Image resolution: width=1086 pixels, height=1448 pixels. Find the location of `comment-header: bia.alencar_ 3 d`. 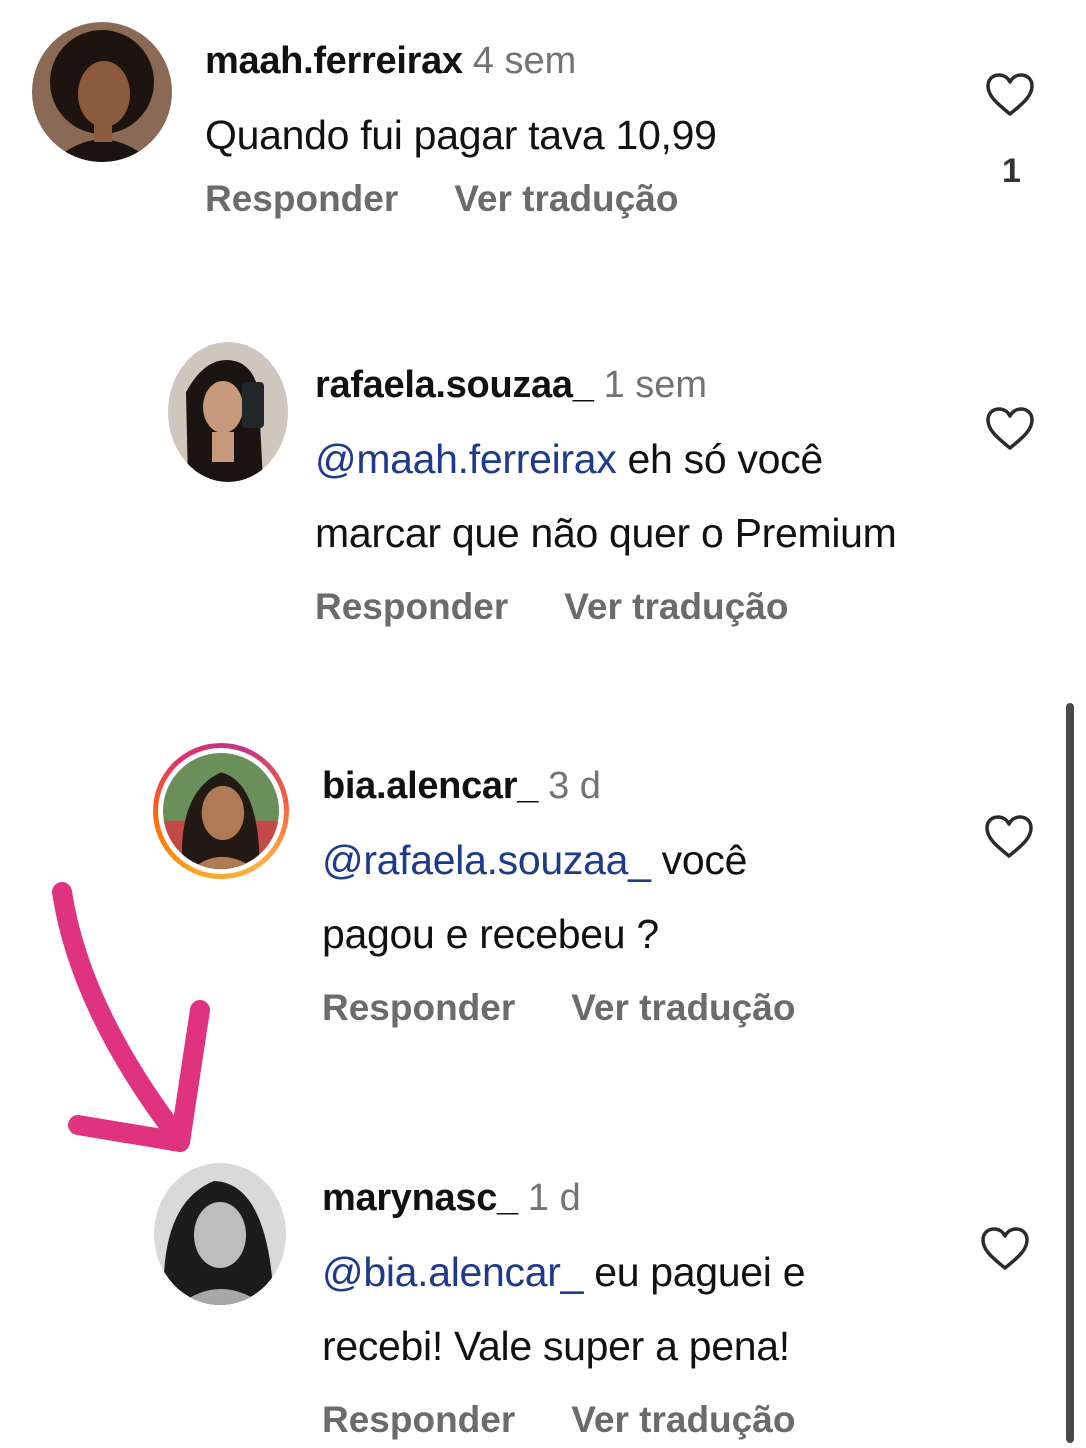

comment-header: bia.alencar_ 3 d is located at coordinates (558, 786).